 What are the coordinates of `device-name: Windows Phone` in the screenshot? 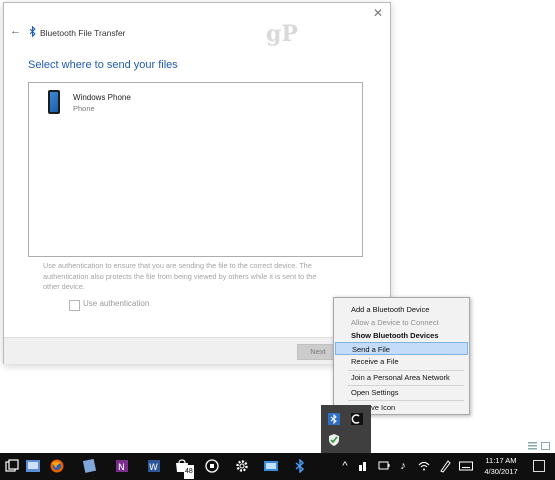 It's located at (102, 97).